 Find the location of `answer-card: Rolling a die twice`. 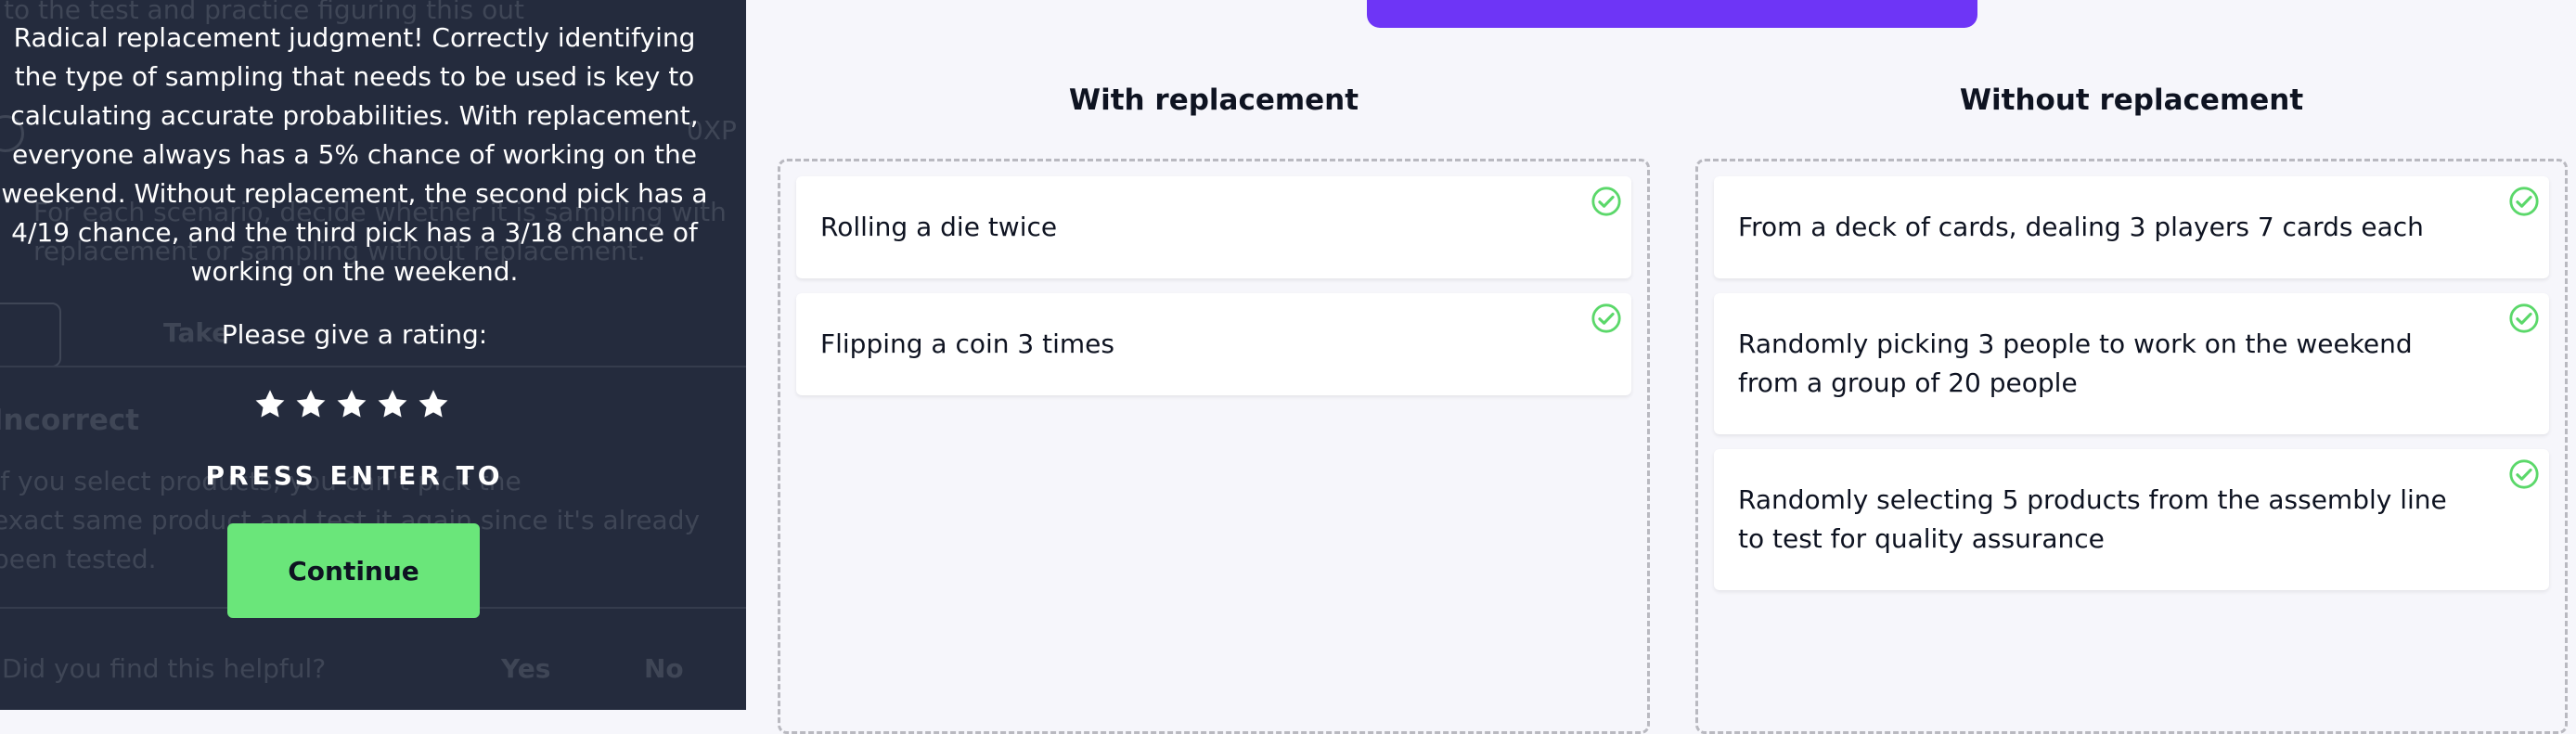

answer-card: Rolling a die twice is located at coordinates (1213, 227).